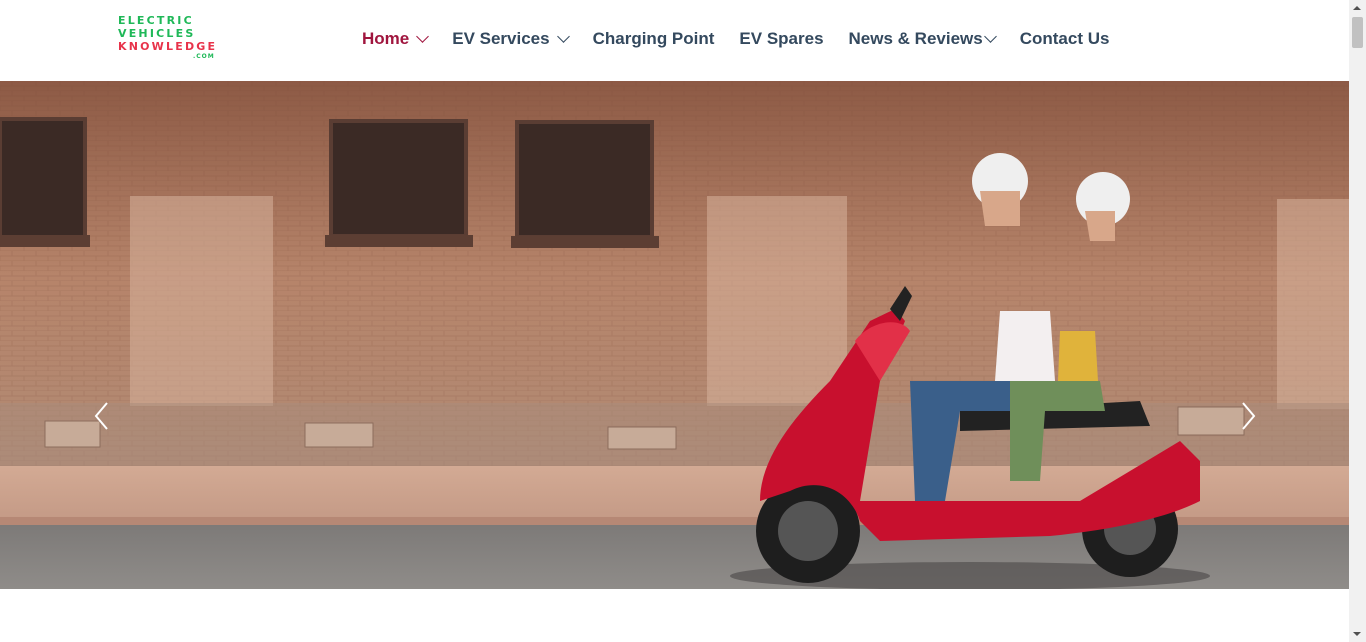 The height and width of the screenshot is (642, 1366). I want to click on nav-ev-spares-label: EV Spares, so click(781, 38).